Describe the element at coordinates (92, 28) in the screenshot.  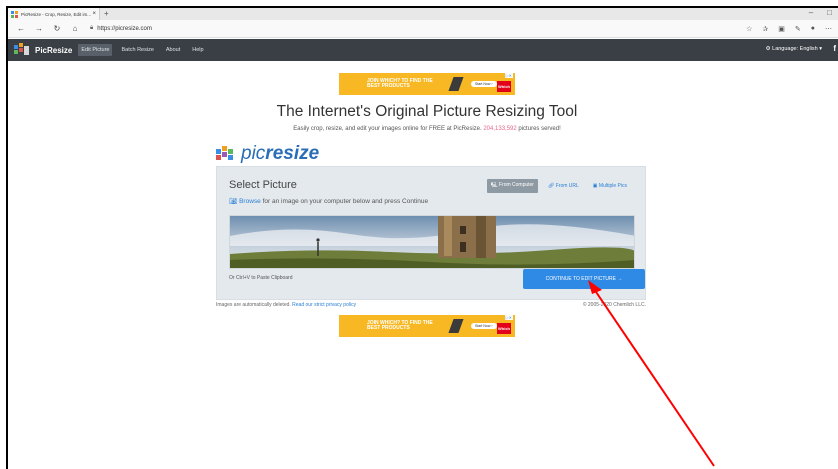
I see `lock-icon: 🔒︎` at that location.